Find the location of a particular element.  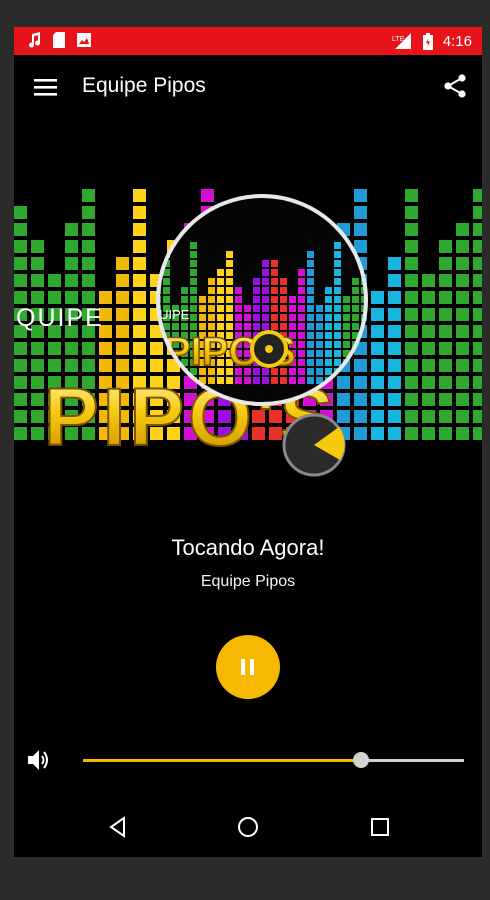

pause-icon is located at coordinates (248, 667).